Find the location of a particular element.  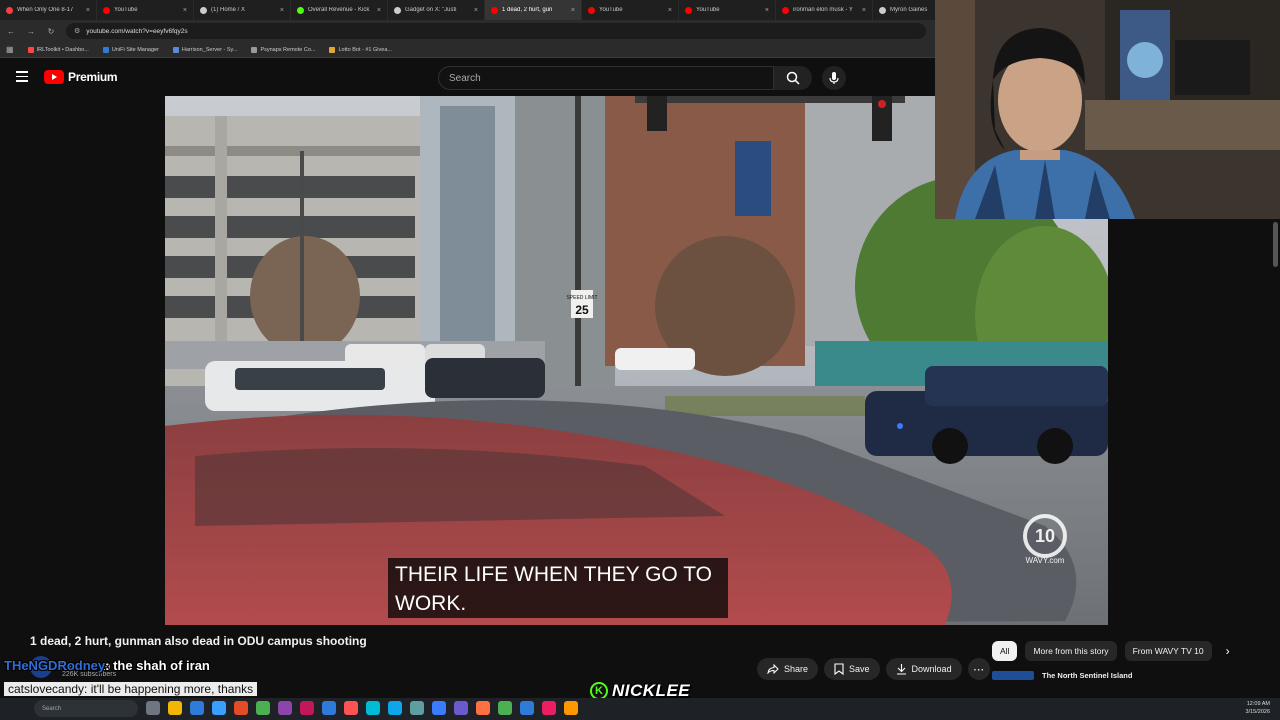

voice-search-button is located at coordinates (834, 78).